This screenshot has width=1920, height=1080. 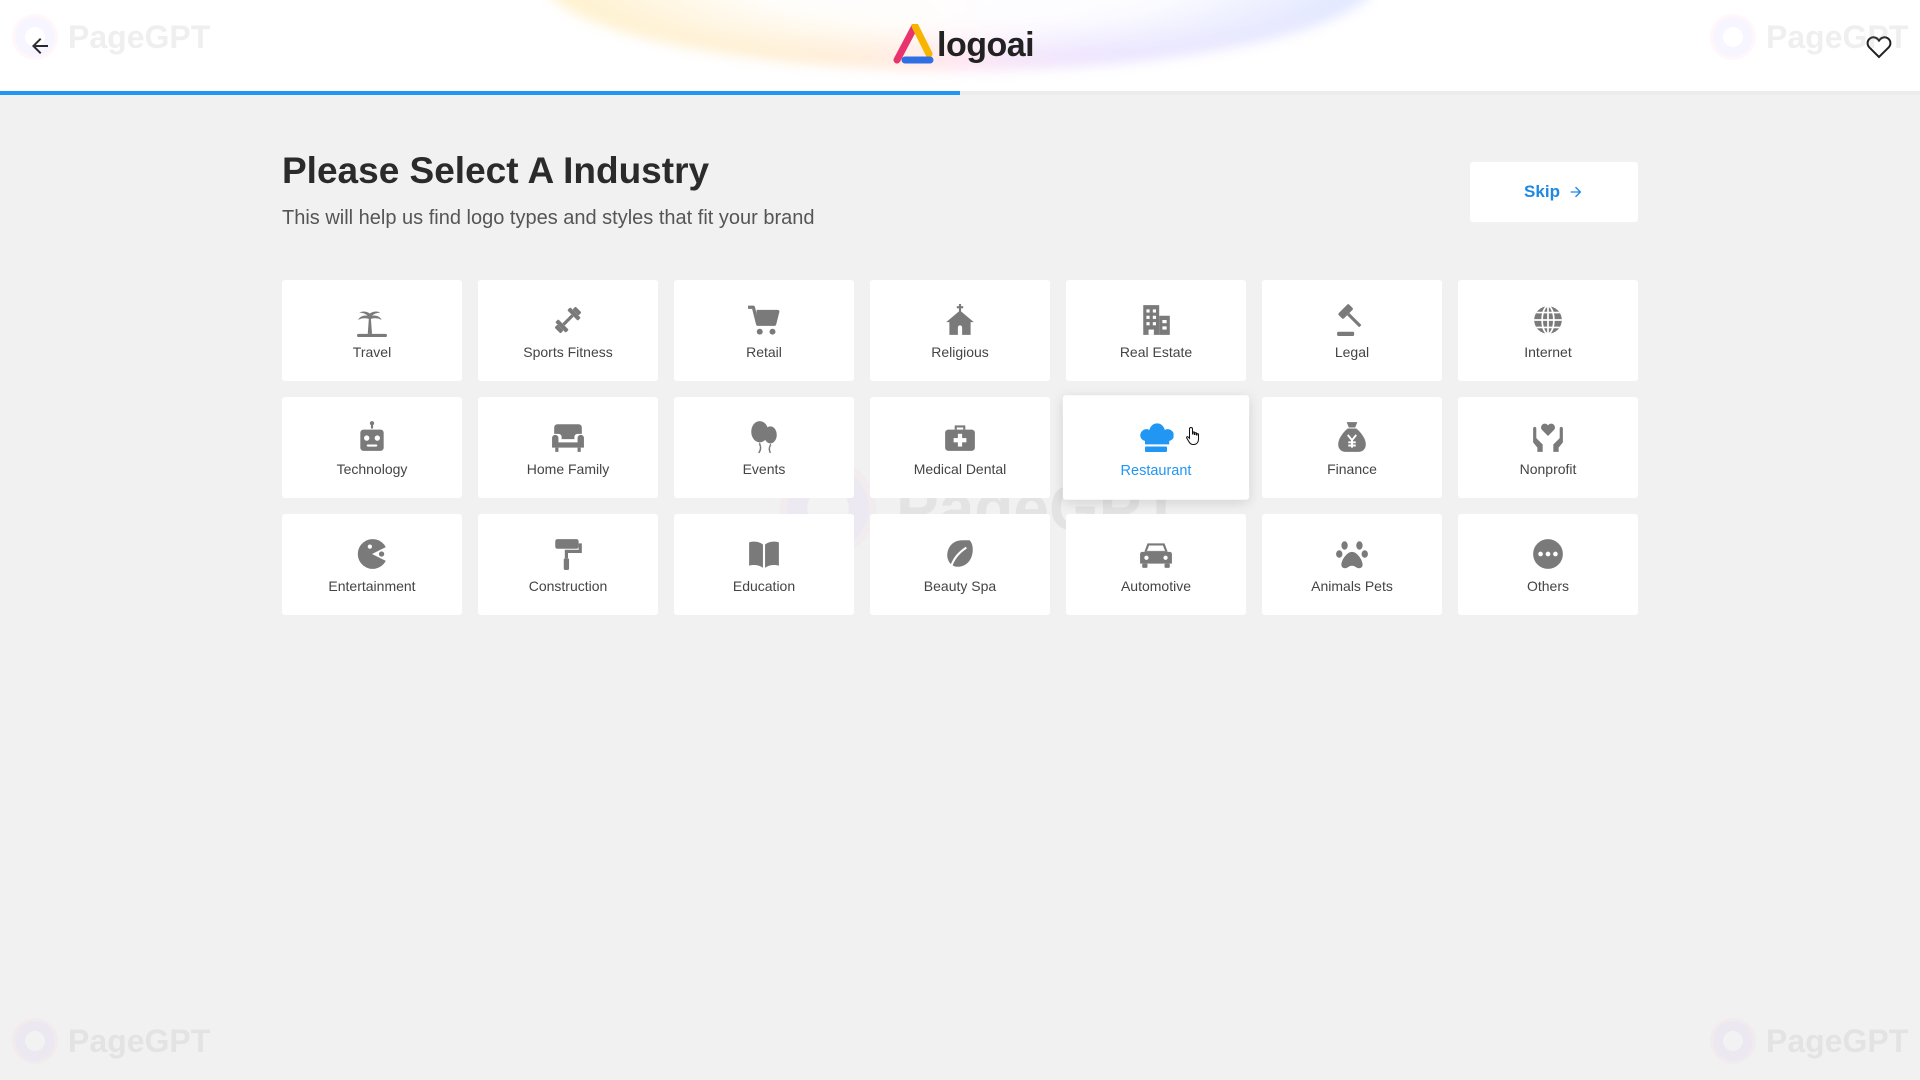 I want to click on industry-card-events: Events, so click(x=764, y=447).